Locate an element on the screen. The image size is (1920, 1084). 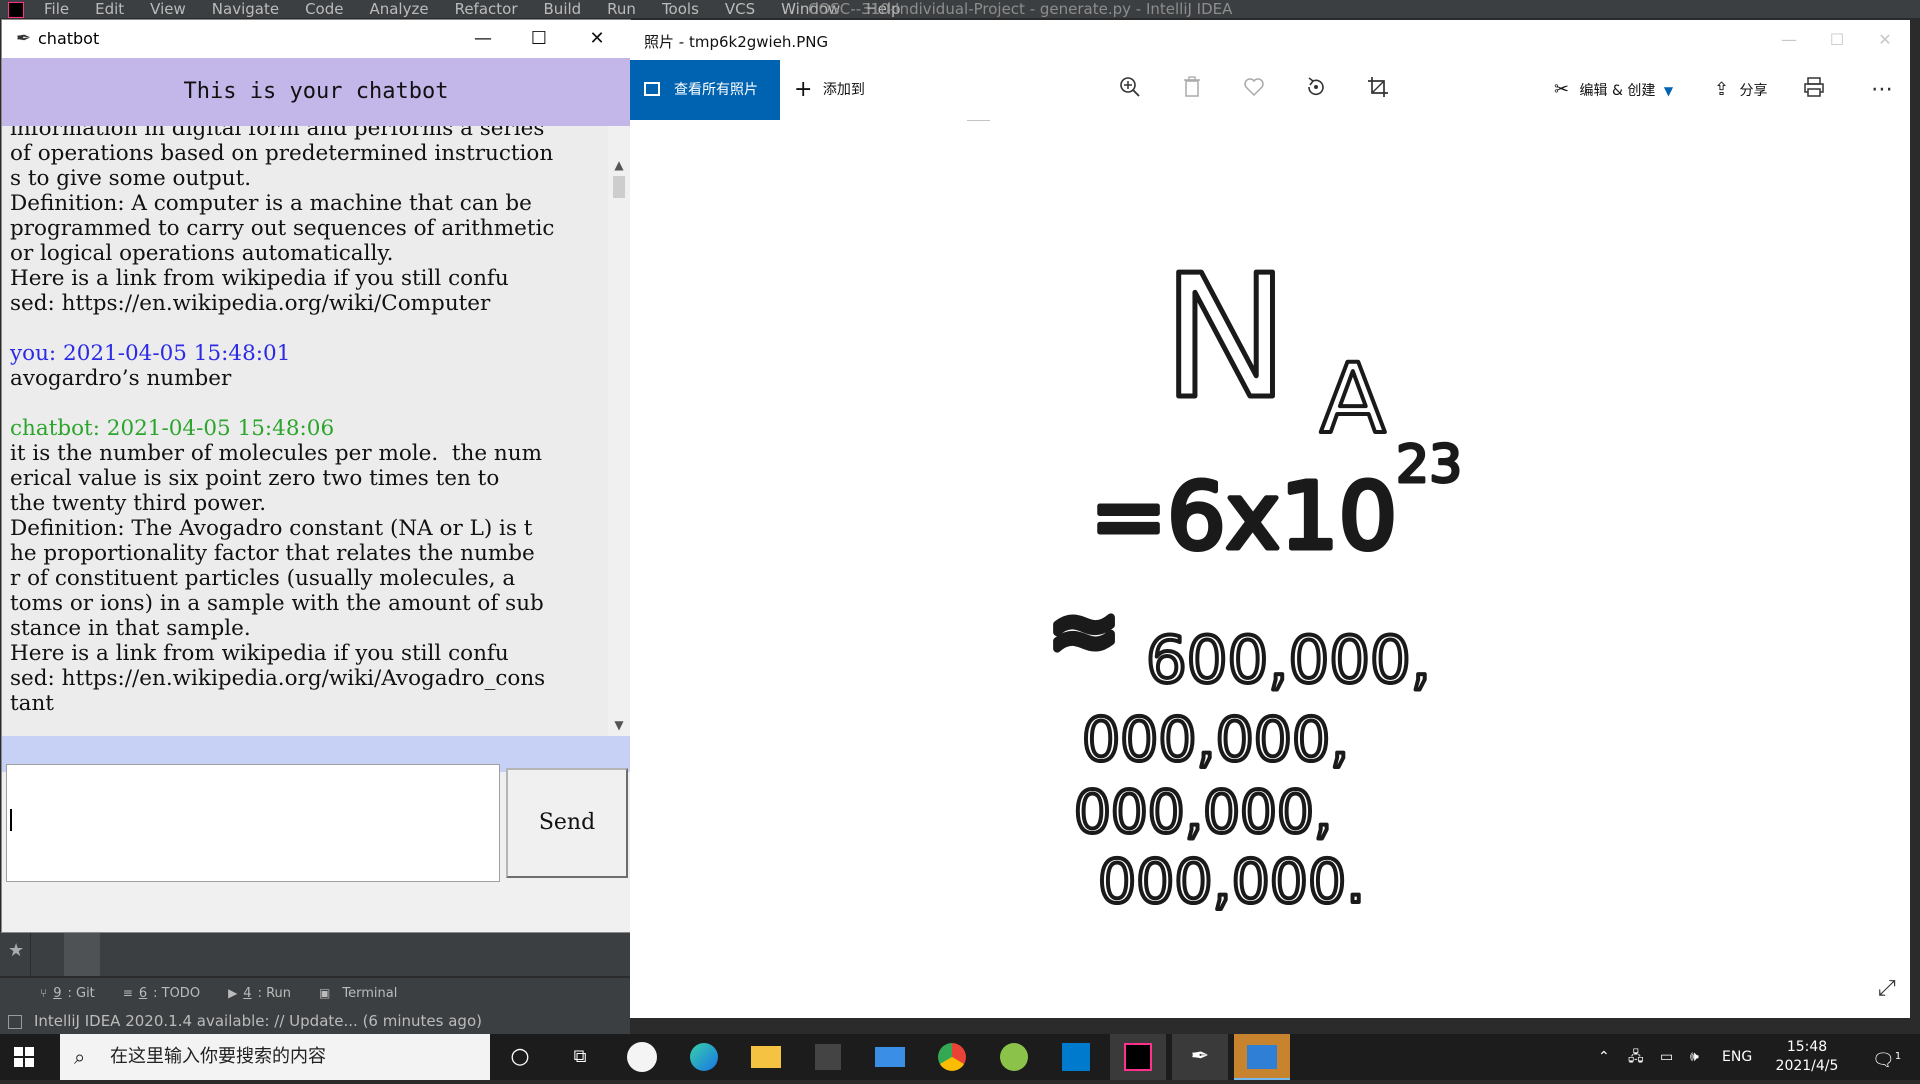
task-view-icon: ⧉ is located at coordinates (580, 1057).